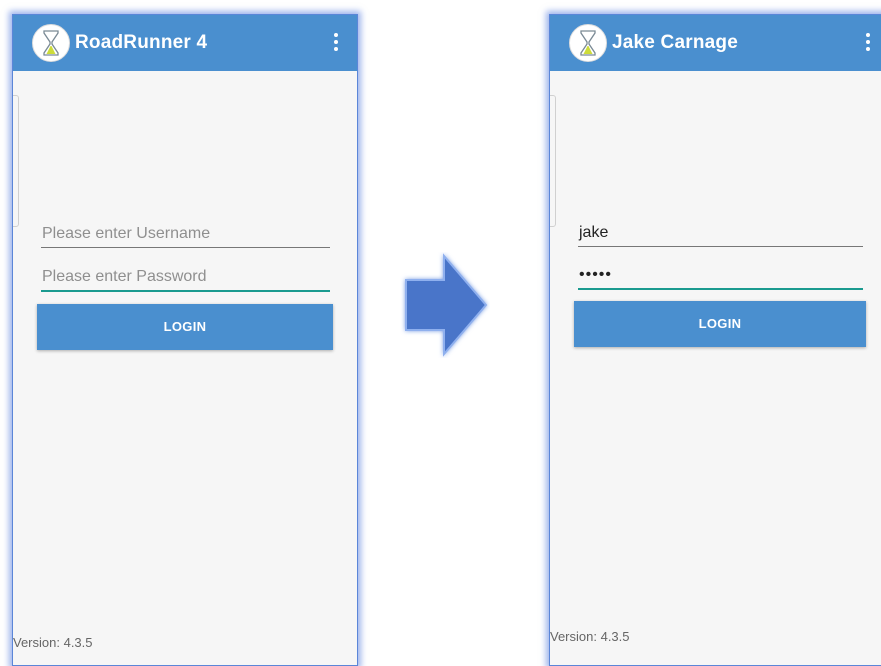  Describe the element at coordinates (445, 307) in the screenshot. I see `arrow-right-icon` at that location.